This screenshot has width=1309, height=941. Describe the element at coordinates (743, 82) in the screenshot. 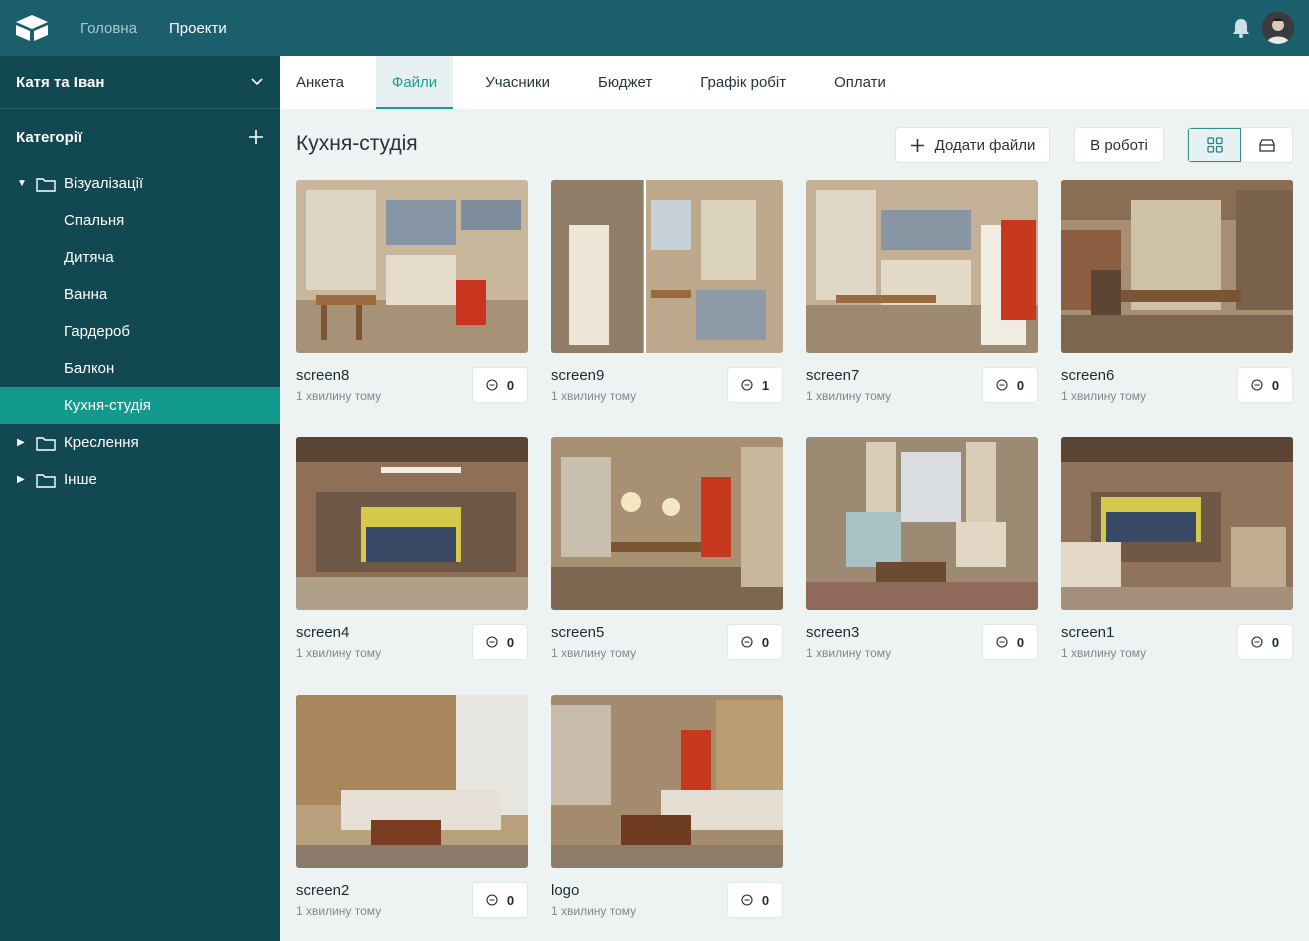

I see `tab-schedule: Графік робіт` at that location.